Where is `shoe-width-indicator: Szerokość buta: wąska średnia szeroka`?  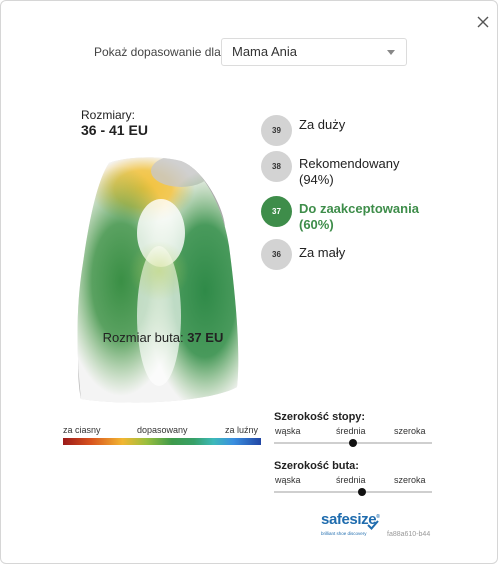
shoe-width-indicator: Szerokość buta: wąska średnia szeroka is located at coordinates (353, 478).